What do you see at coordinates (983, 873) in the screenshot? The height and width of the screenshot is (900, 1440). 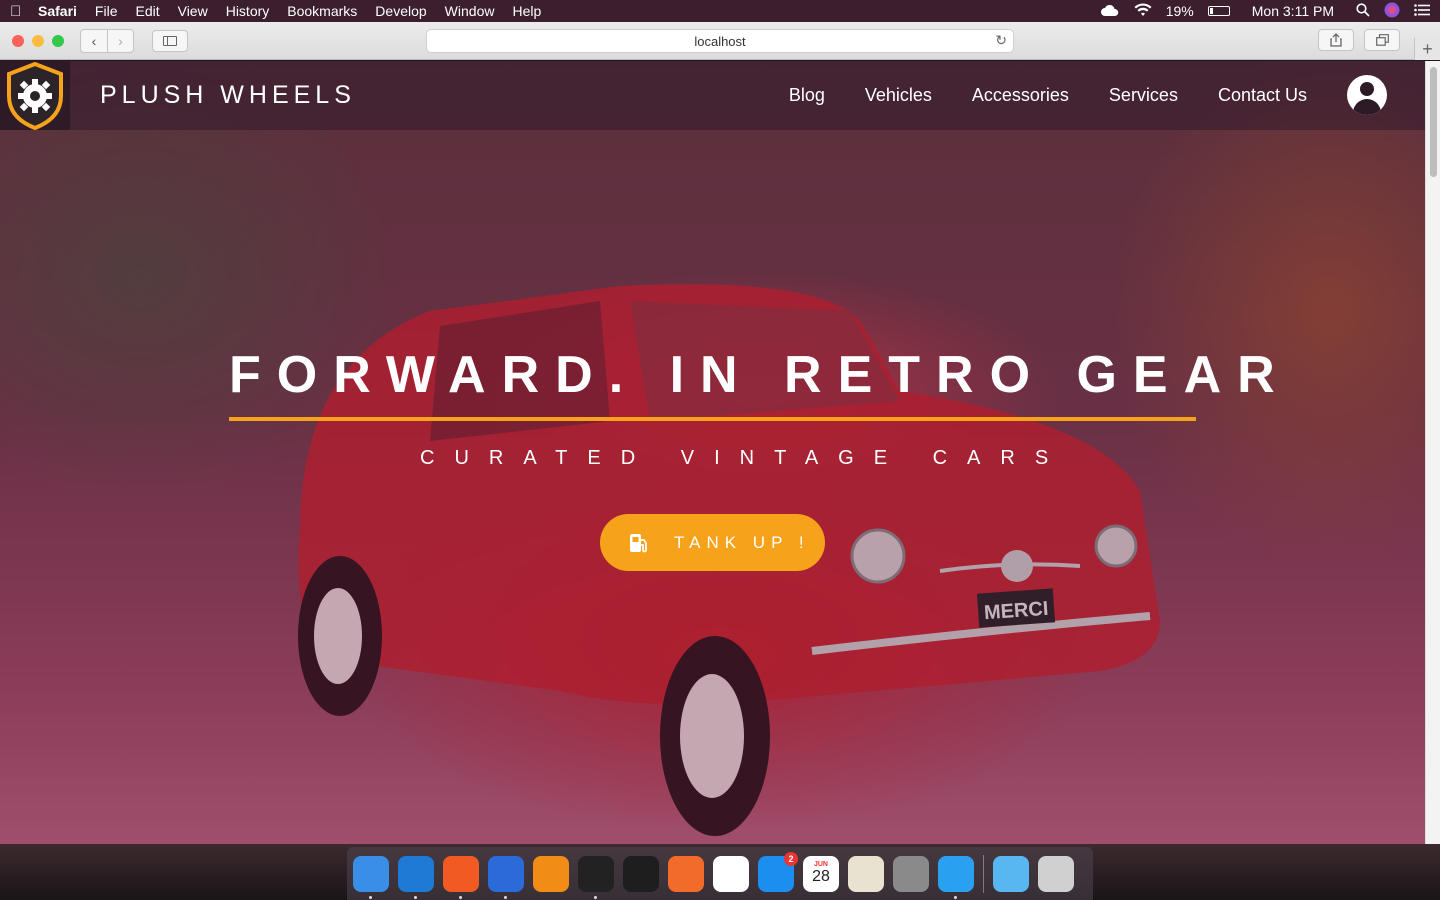 I see `dock-separator` at bounding box center [983, 873].